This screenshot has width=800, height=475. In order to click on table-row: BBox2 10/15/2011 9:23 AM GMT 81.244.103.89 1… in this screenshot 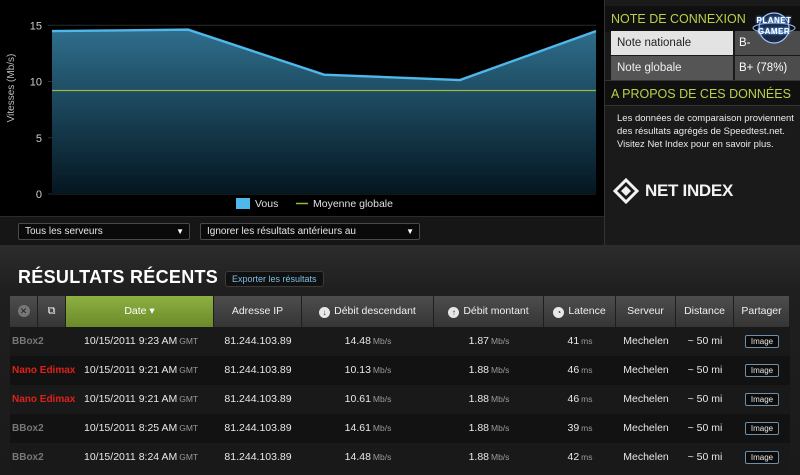, I will do `click(400, 341)`.